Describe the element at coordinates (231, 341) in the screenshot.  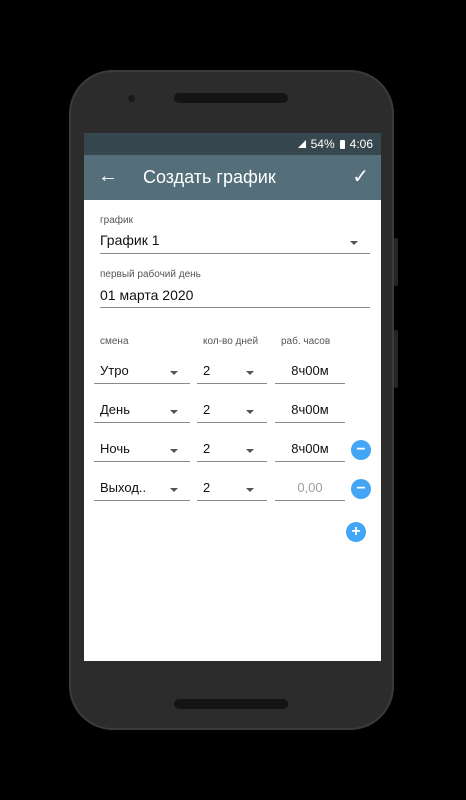
I see `days-header: кол-во дней` at that location.